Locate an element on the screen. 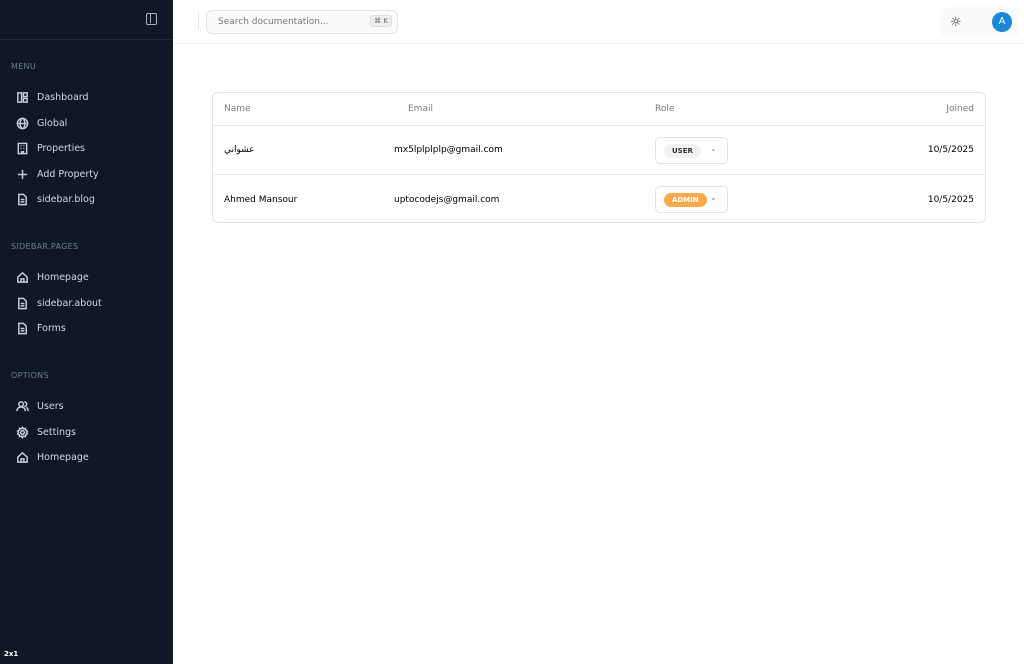  sidebar-item-label: Settings is located at coordinates (56, 432).